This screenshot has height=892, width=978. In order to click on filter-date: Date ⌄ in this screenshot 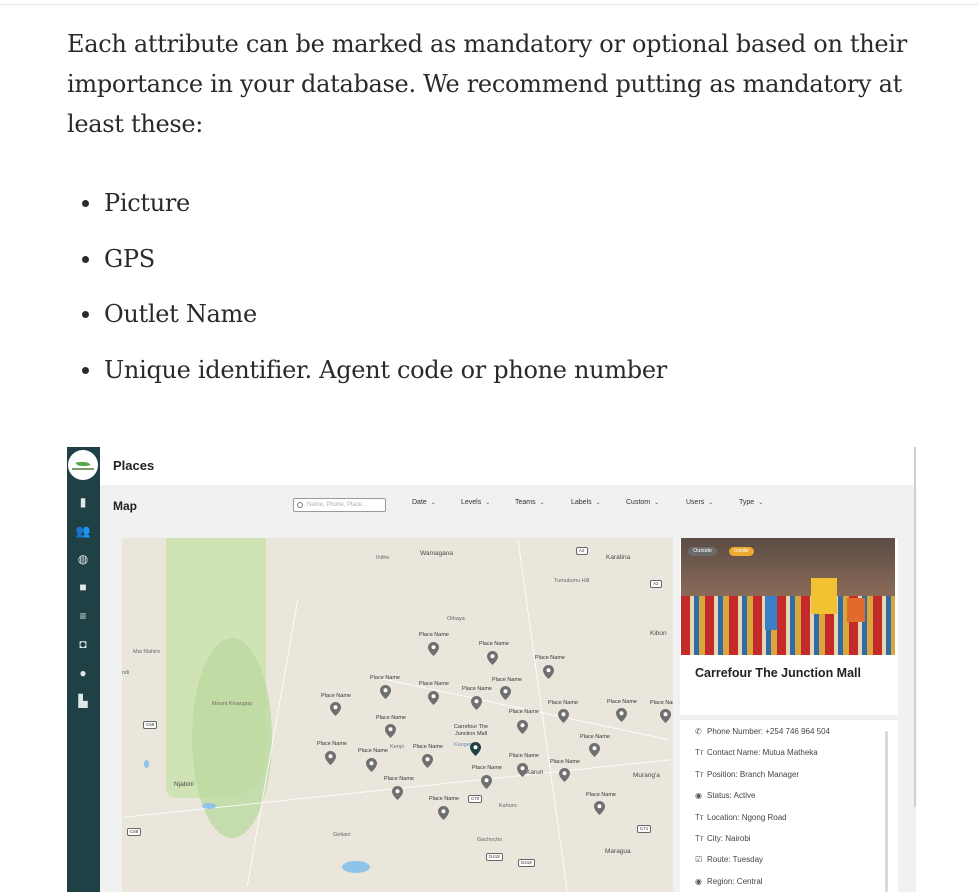, I will do `click(424, 502)`.